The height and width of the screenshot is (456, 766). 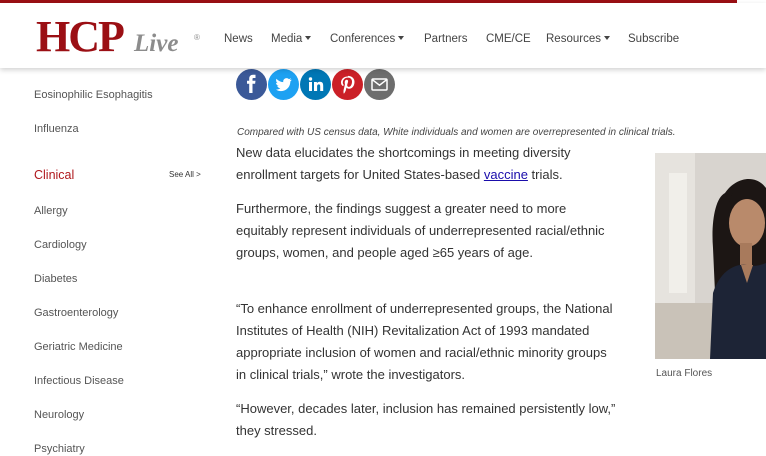 What do you see at coordinates (56, 129) in the screenshot?
I see `sidebar-item-influenza: Influenza` at bounding box center [56, 129].